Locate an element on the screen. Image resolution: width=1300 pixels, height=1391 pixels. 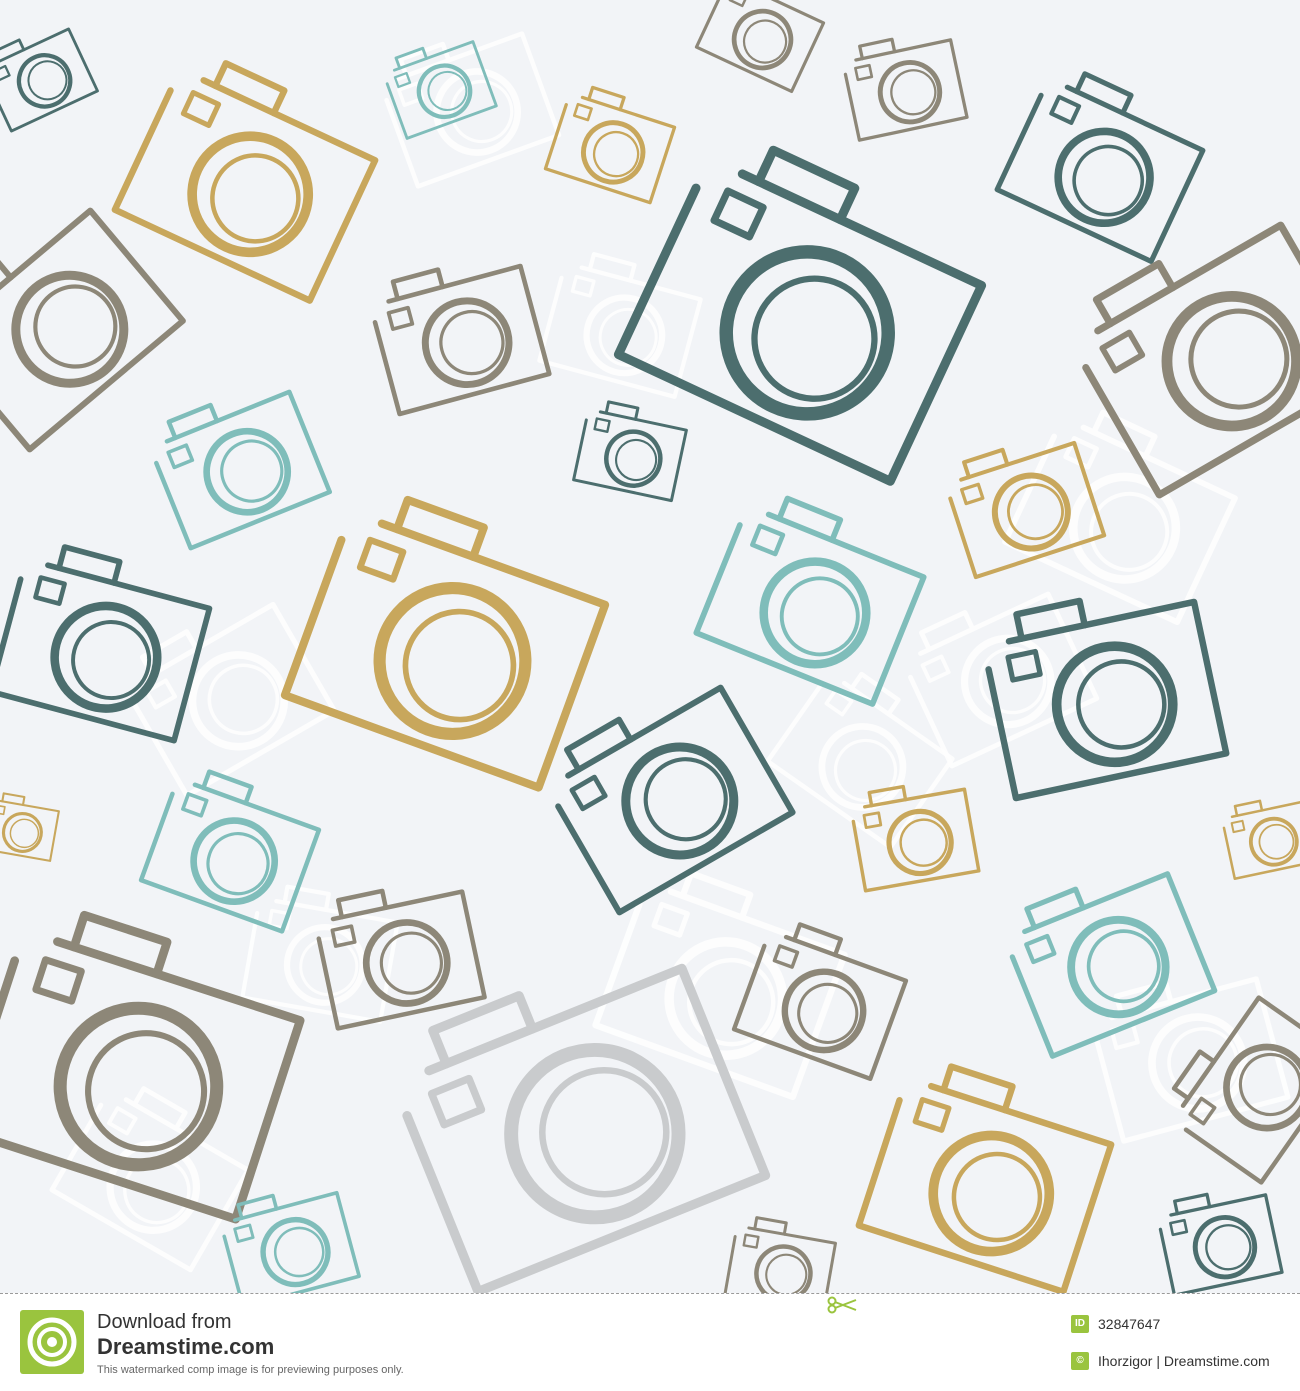
image-id: 32847647 is located at coordinates (1129, 1324).